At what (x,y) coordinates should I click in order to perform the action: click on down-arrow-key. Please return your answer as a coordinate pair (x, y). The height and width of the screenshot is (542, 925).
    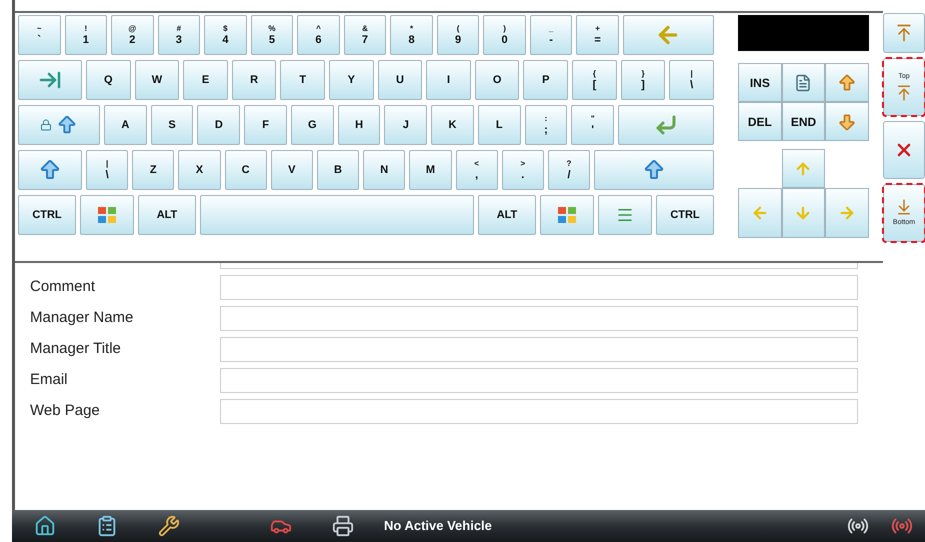
    Looking at the image, I should click on (804, 213).